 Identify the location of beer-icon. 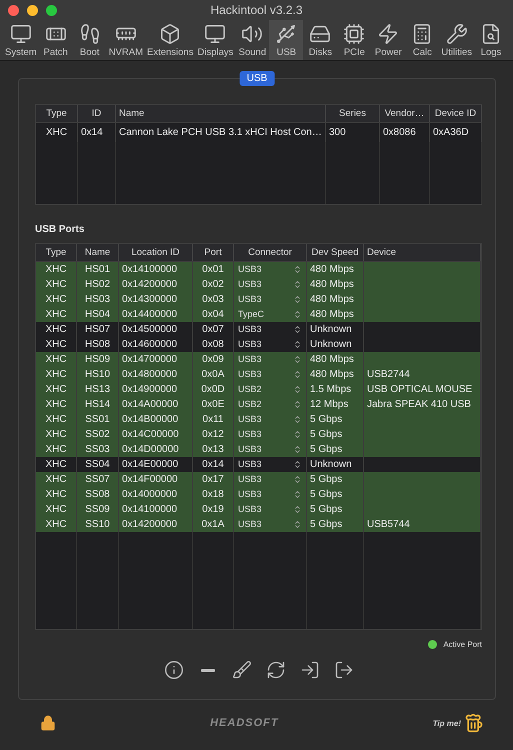
(474, 723).